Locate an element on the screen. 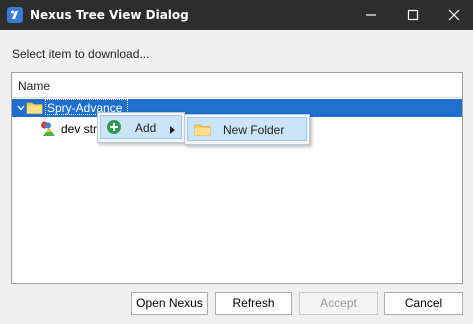  submenu-arrow-icon is located at coordinates (173, 128).